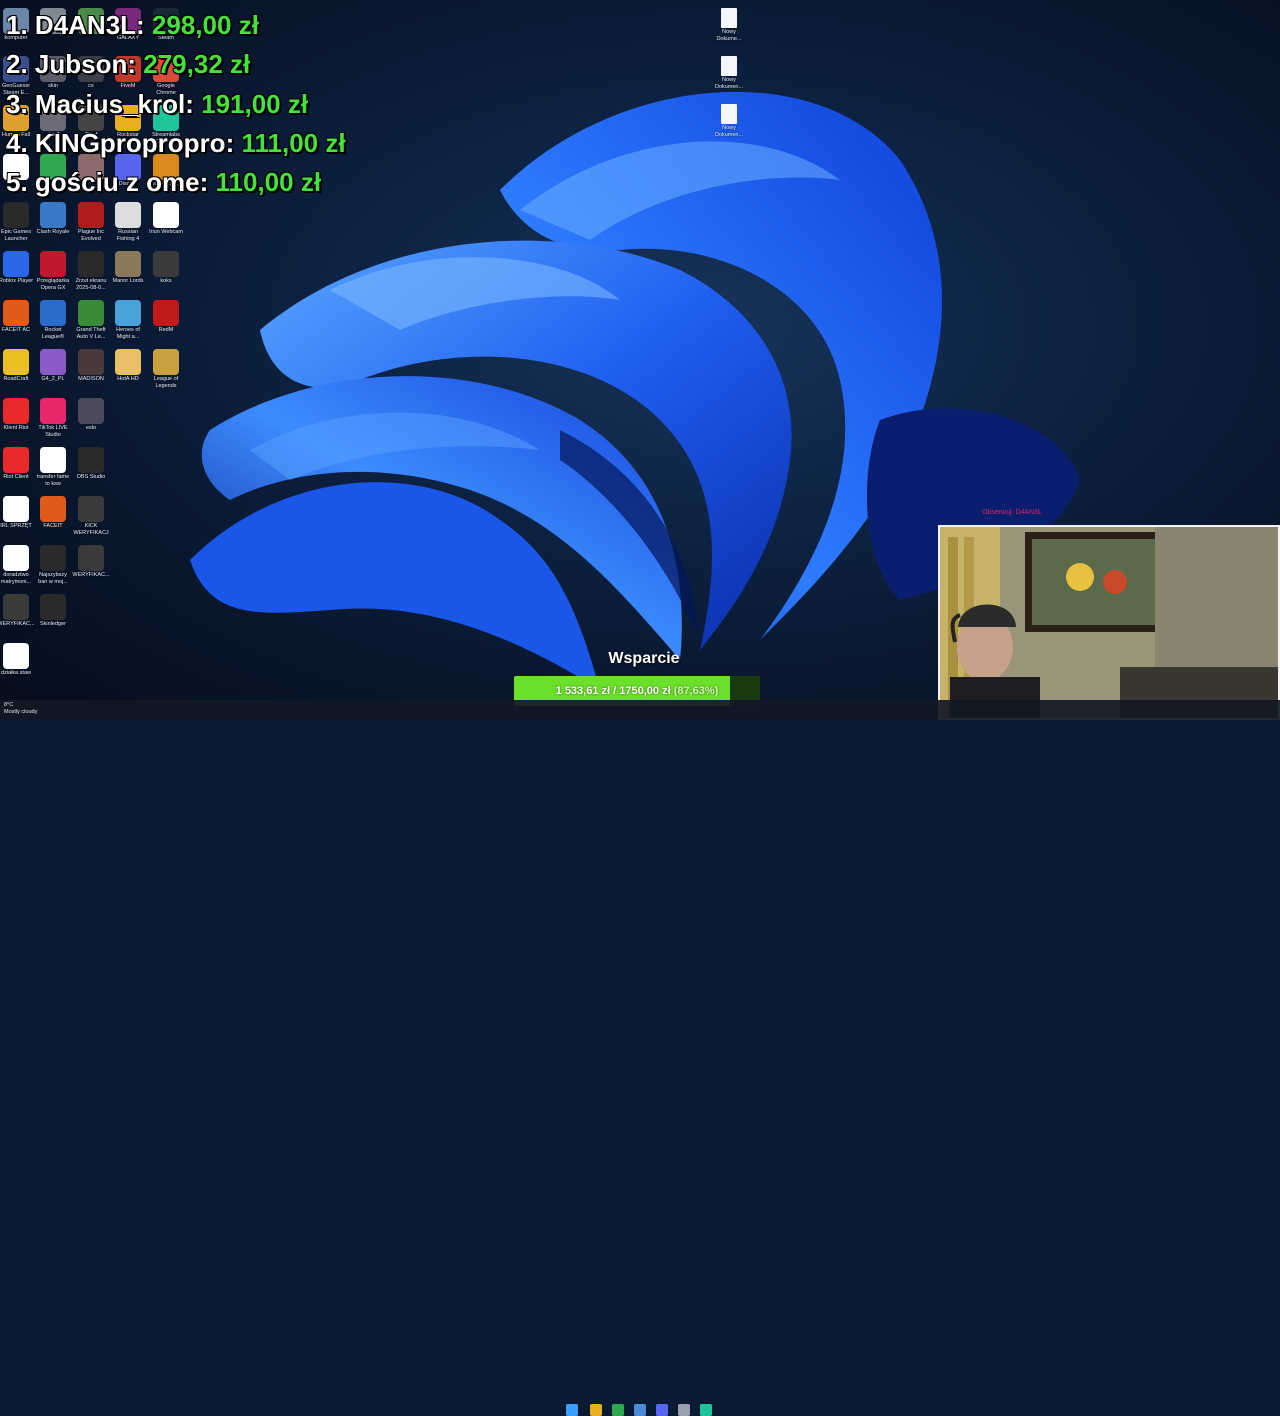 The width and height of the screenshot is (1280, 1416). Describe the element at coordinates (53, 320) in the screenshot. I see `desktop-icon: Rocket League®` at that location.